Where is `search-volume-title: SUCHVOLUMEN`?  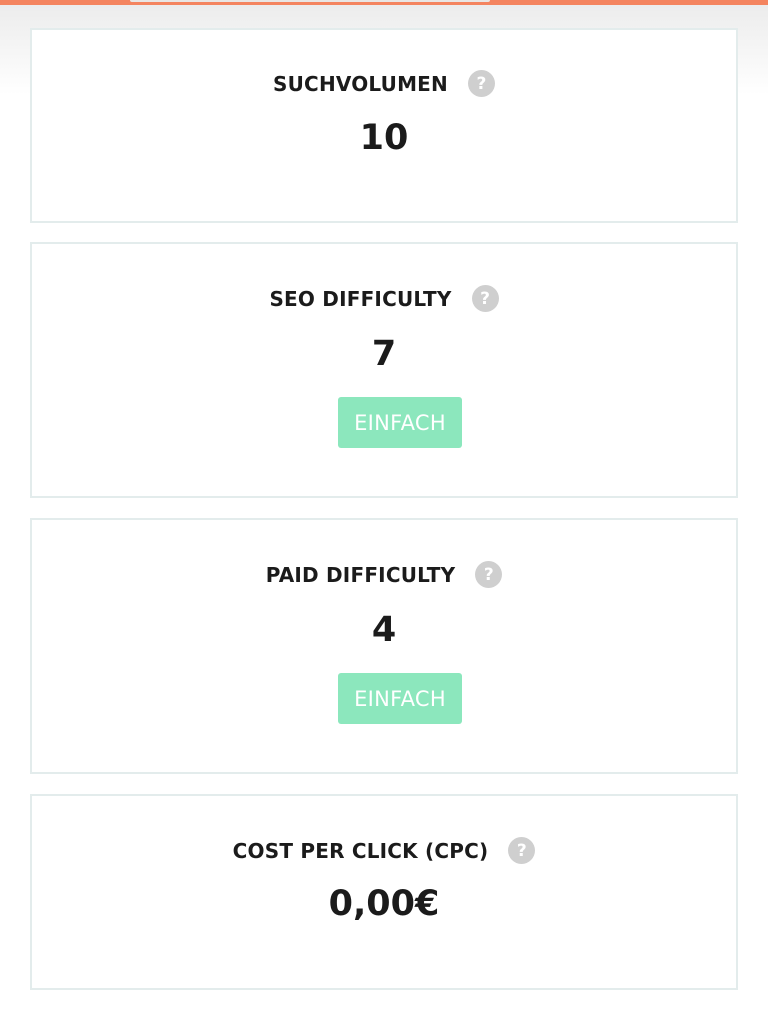 search-volume-title: SUCHVOLUMEN is located at coordinates (360, 83).